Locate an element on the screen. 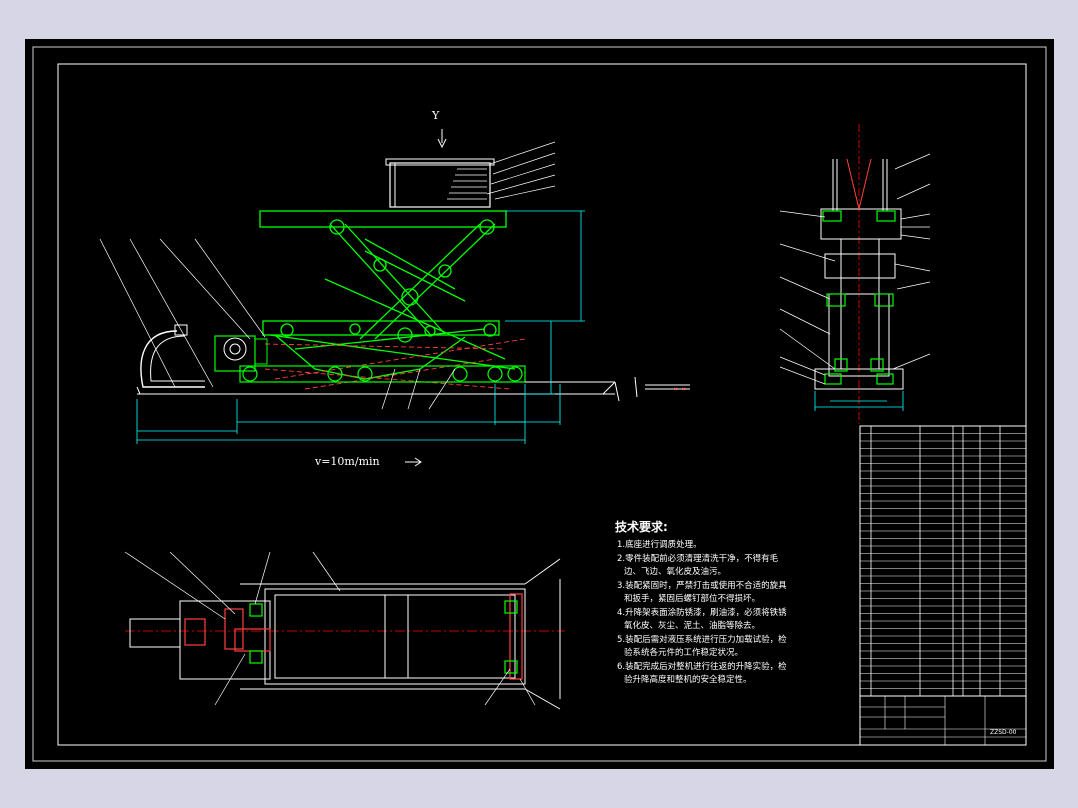 The width and height of the screenshot is (1078, 808). tech-req-line: 和扳手，紧固后螺钉部位不得损坏。 is located at coordinates (692, 598).